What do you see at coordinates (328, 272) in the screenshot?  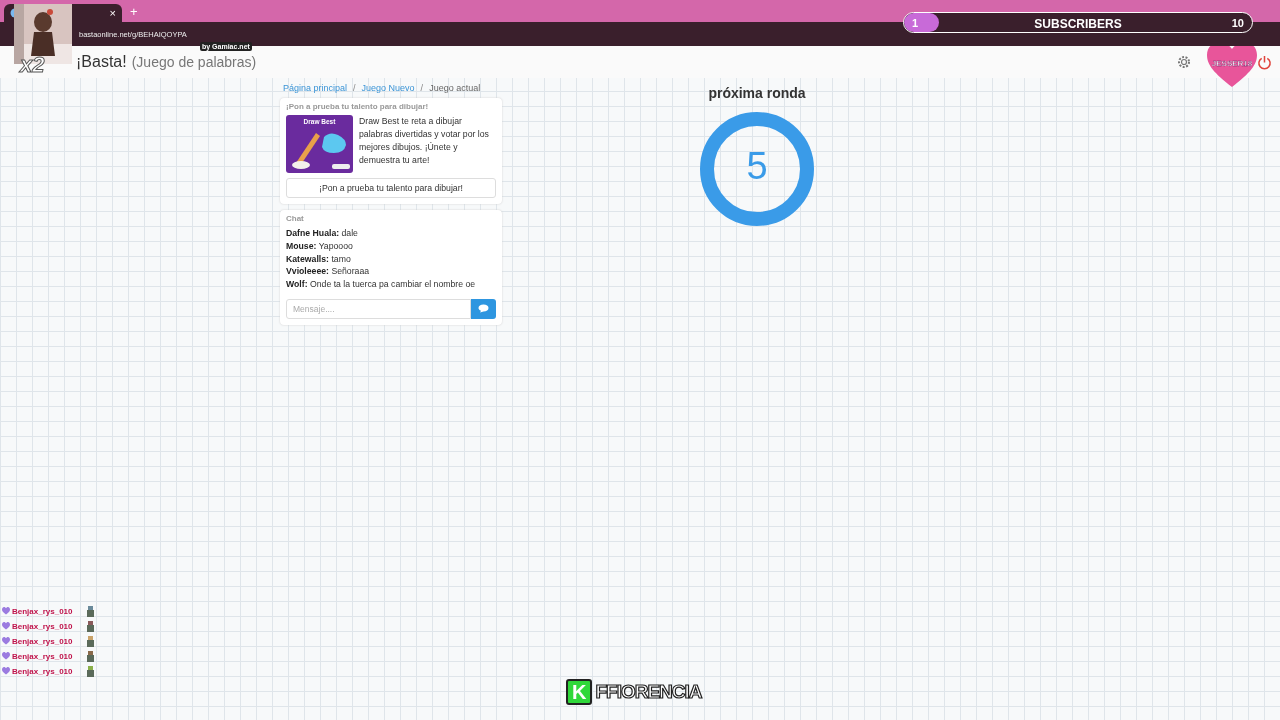 I see `chat-message: Vvioleeee: Señoraaa` at bounding box center [328, 272].